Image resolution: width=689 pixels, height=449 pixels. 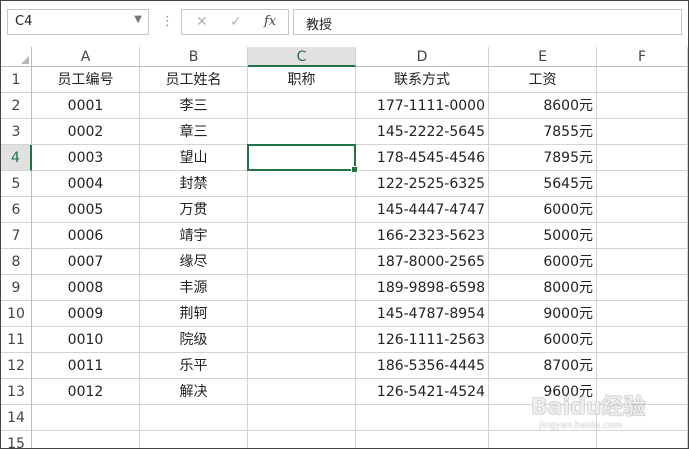 I want to click on row-header-1: 1, so click(x=16, y=80).